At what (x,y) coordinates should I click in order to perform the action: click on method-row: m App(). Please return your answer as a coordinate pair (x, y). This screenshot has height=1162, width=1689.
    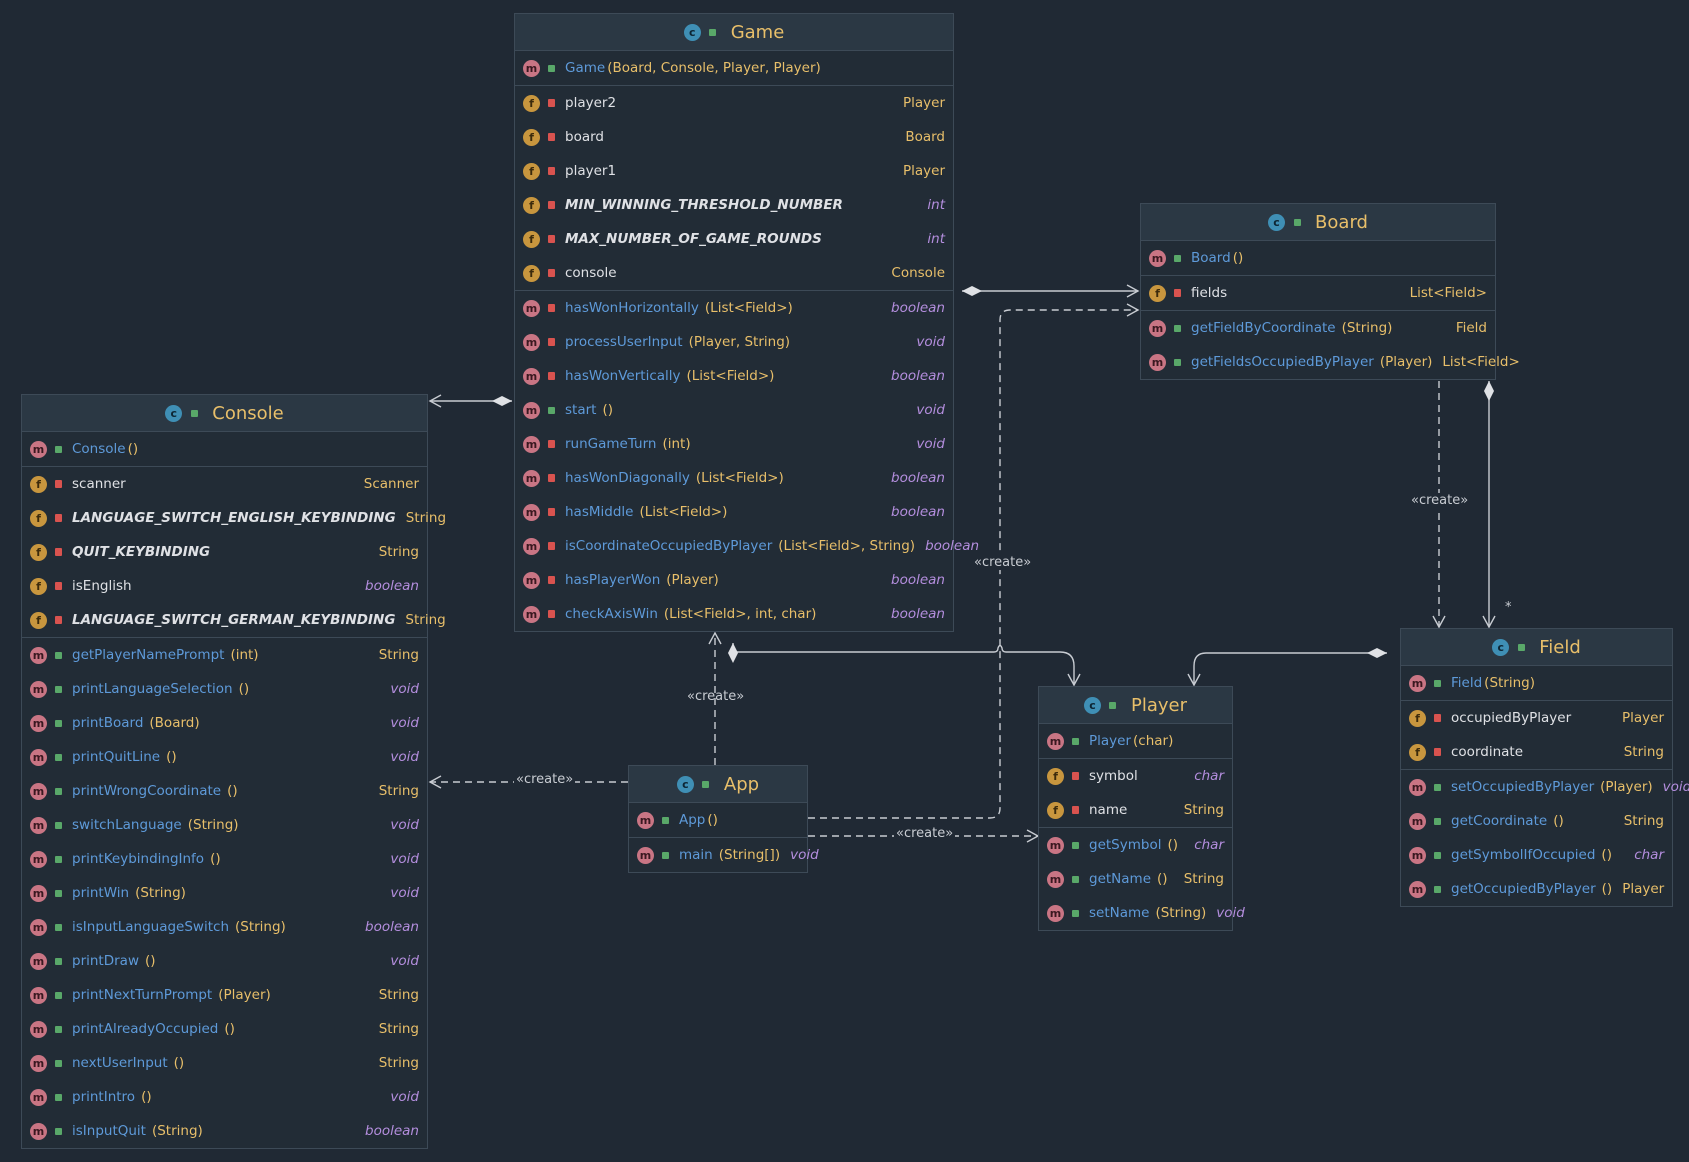
    Looking at the image, I should click on (718, 820).